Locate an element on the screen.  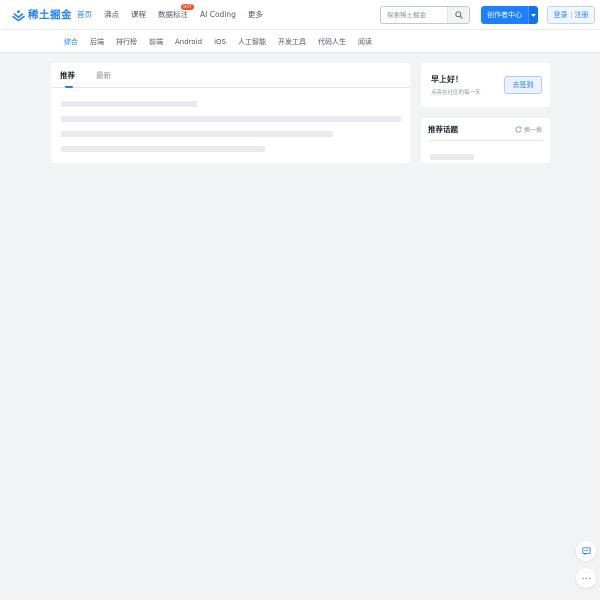
nav-item-courses: 课程 is located at coordinates (138, 15).